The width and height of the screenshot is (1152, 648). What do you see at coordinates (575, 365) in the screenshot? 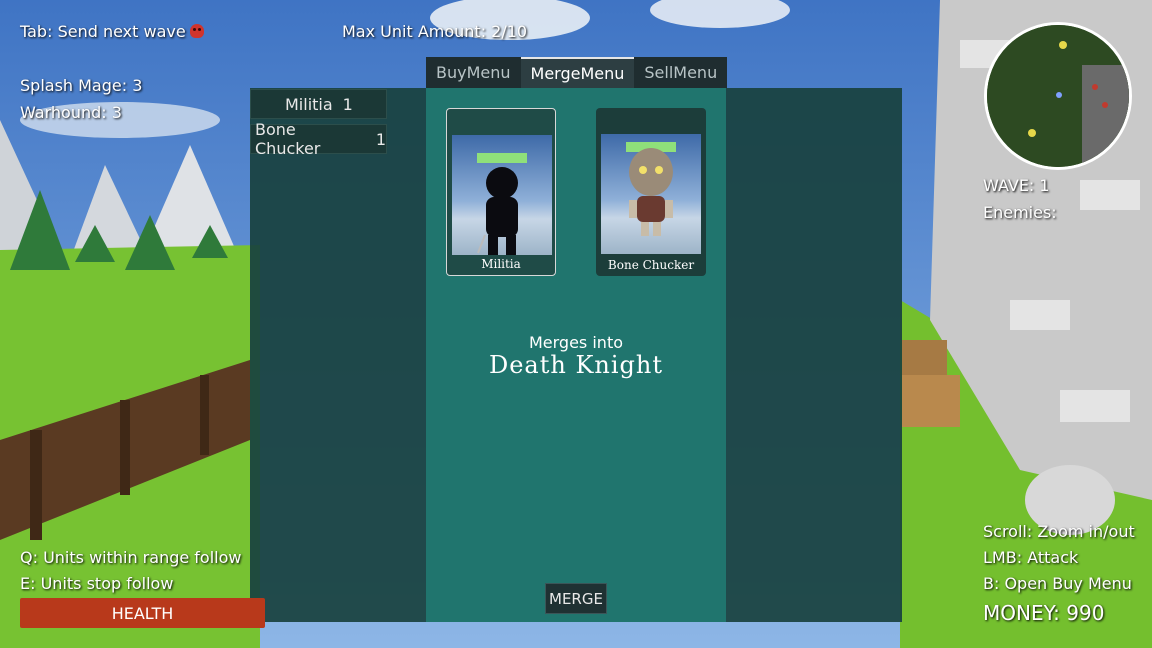
I see `merge-result-name: Death Knight` at bounding box center [575, 365].